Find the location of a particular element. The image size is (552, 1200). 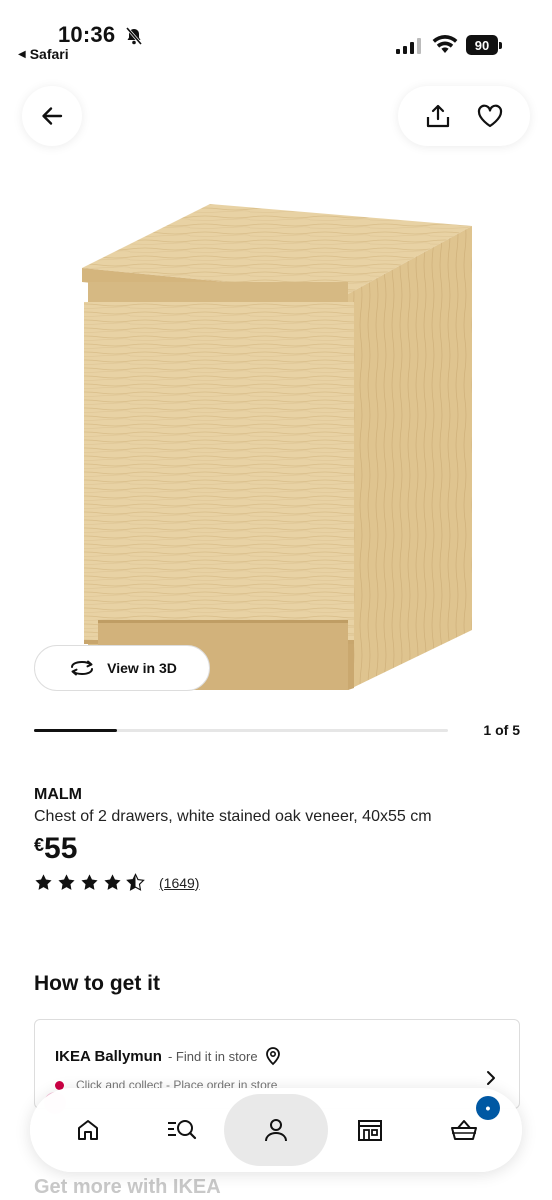

store-hint: - Find it in store is located at coordinates (212, 1056).